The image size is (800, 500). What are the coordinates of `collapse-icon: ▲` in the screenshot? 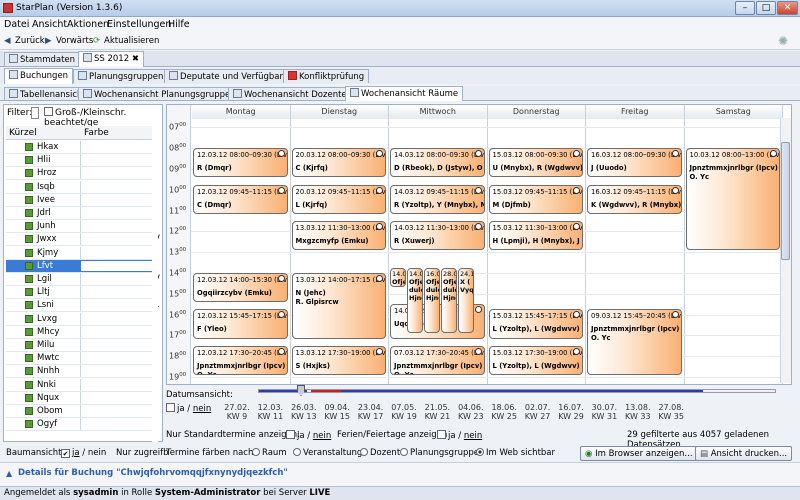 It's located at (9, 473).